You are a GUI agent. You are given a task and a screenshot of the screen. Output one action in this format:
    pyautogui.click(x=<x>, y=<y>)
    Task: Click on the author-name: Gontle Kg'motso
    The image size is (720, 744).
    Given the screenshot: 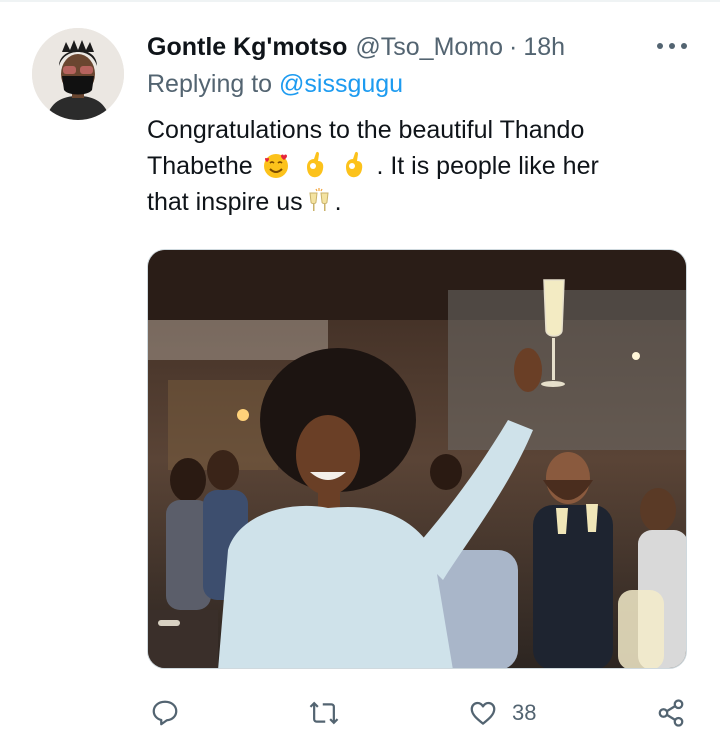 What is the action you would take?
    pyautogui.click(x=247, y=47)
    